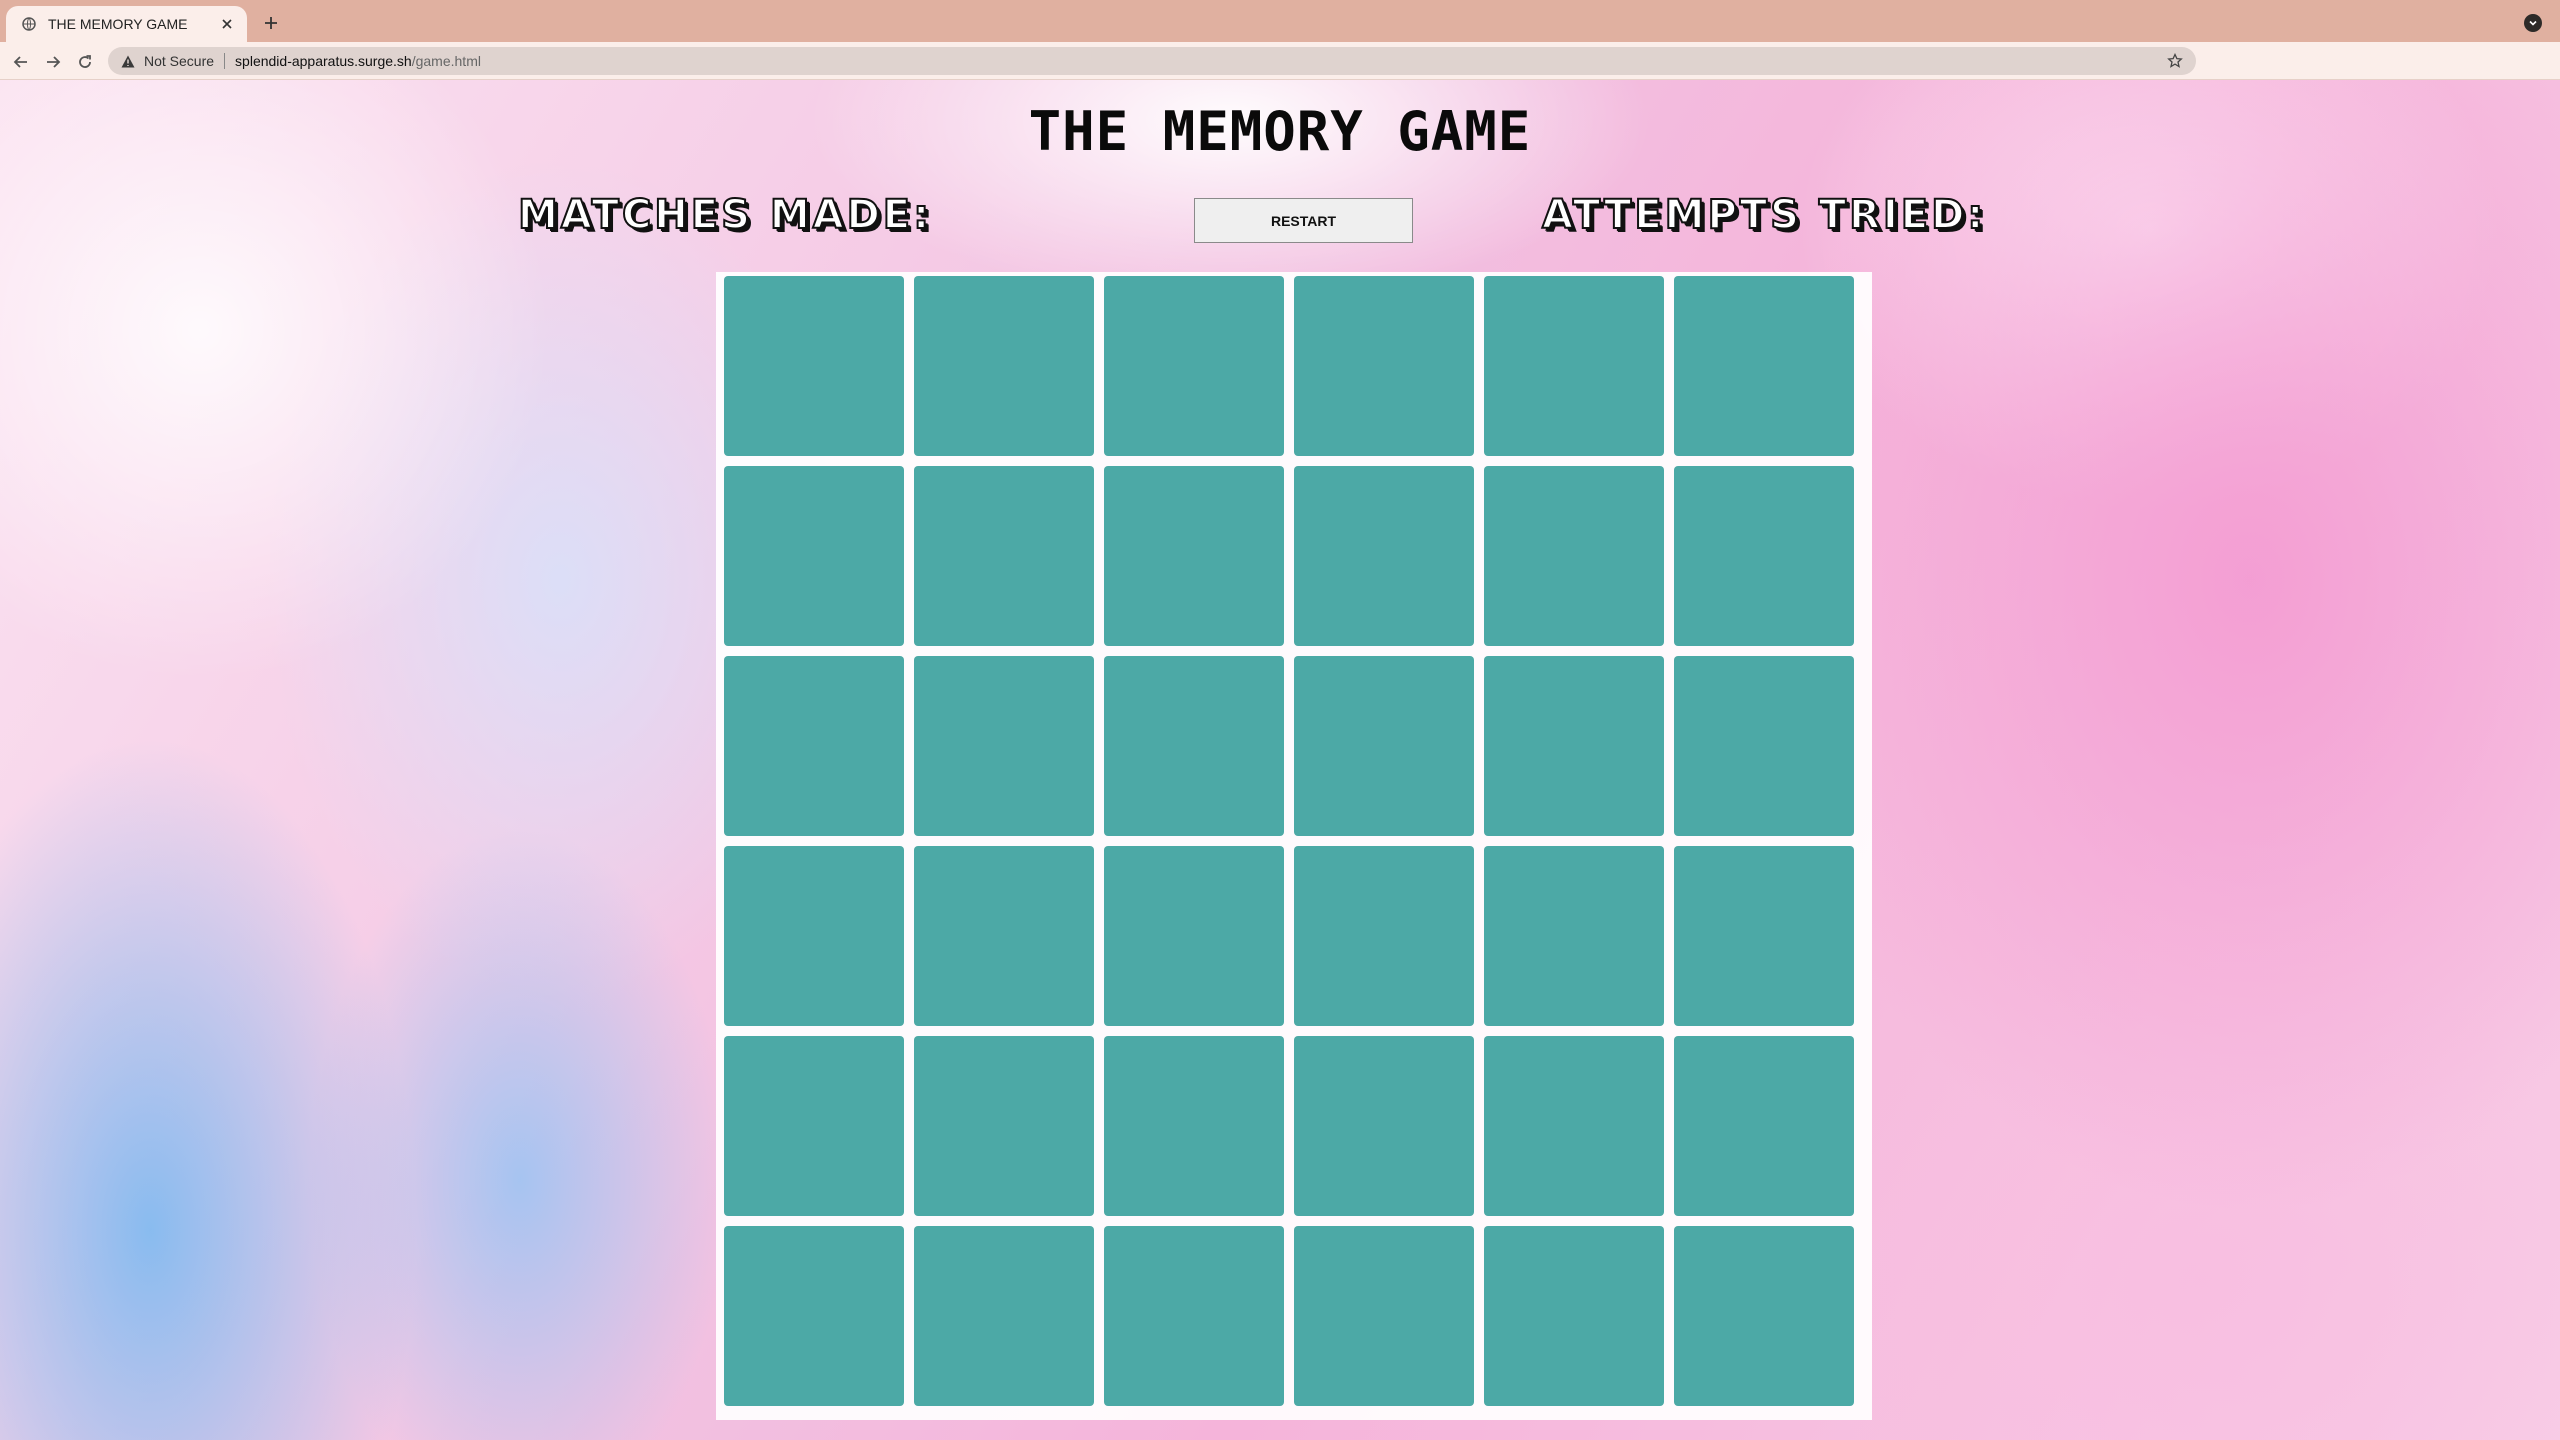  Describe the element at coordinates (128, 61) in the screenshot. I see `warning-icon` at that location.